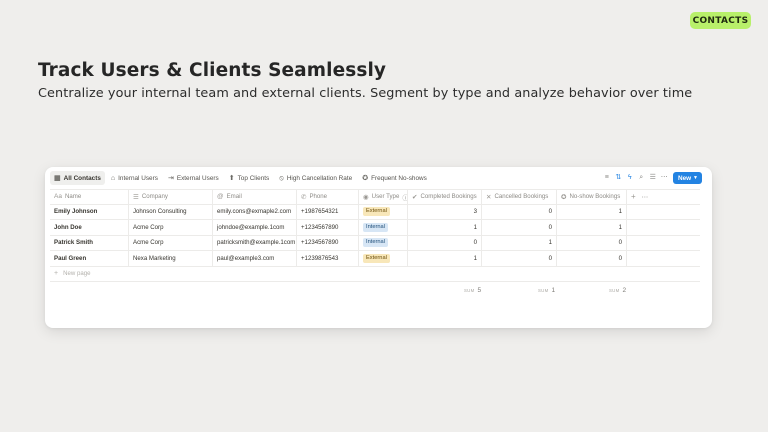 The image size is (768, 432). I want to click on column-header-company: ☰ Company, so click(171, 197).